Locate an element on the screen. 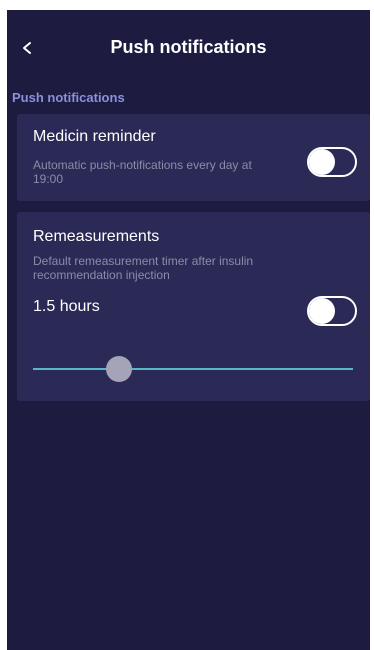 Image resolution: width=374 pixels, height=650 pixels. header: Push notifications is located at coordinates (188, 49).